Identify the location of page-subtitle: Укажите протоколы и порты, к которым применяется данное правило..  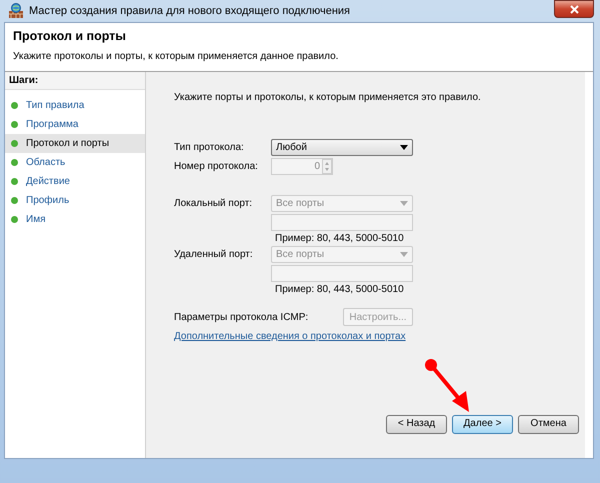
(176, 56).